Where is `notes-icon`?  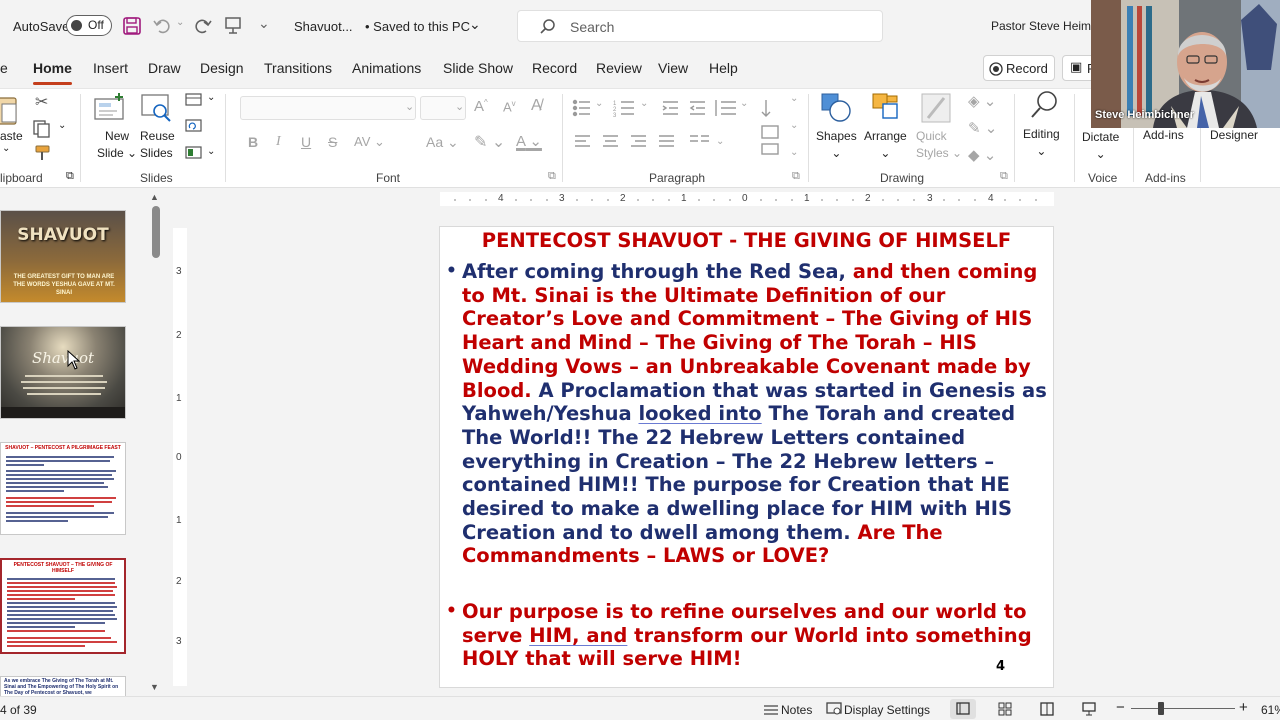
notes-icon is located at coordinates (771, 709).